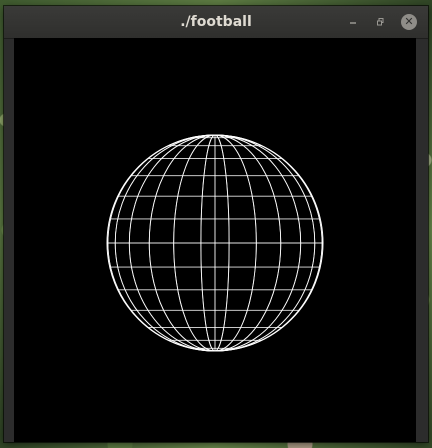 The image size is (432, 448). I want to click on restore-icon, so click(381, 22).